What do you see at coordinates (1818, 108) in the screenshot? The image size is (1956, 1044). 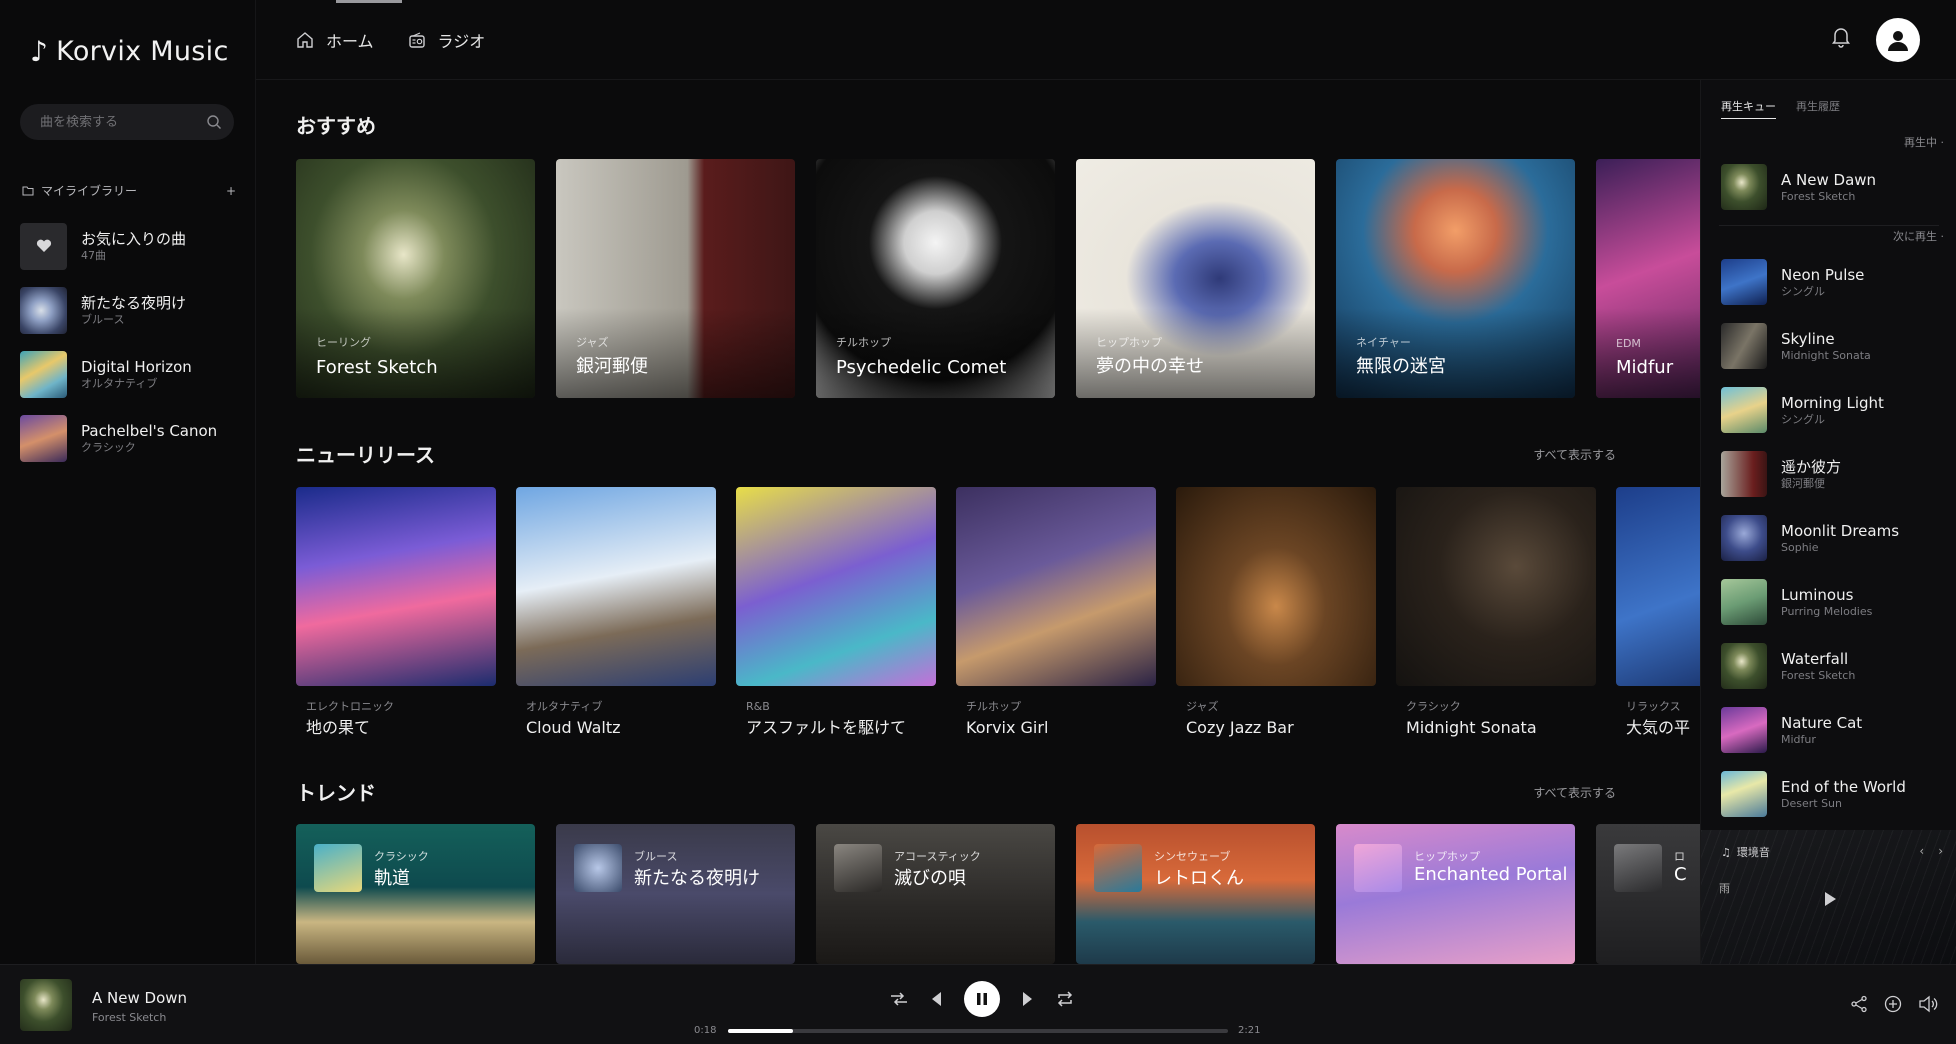 I see `tab-history: 再生履歴` at bounding box center [1818, 108].